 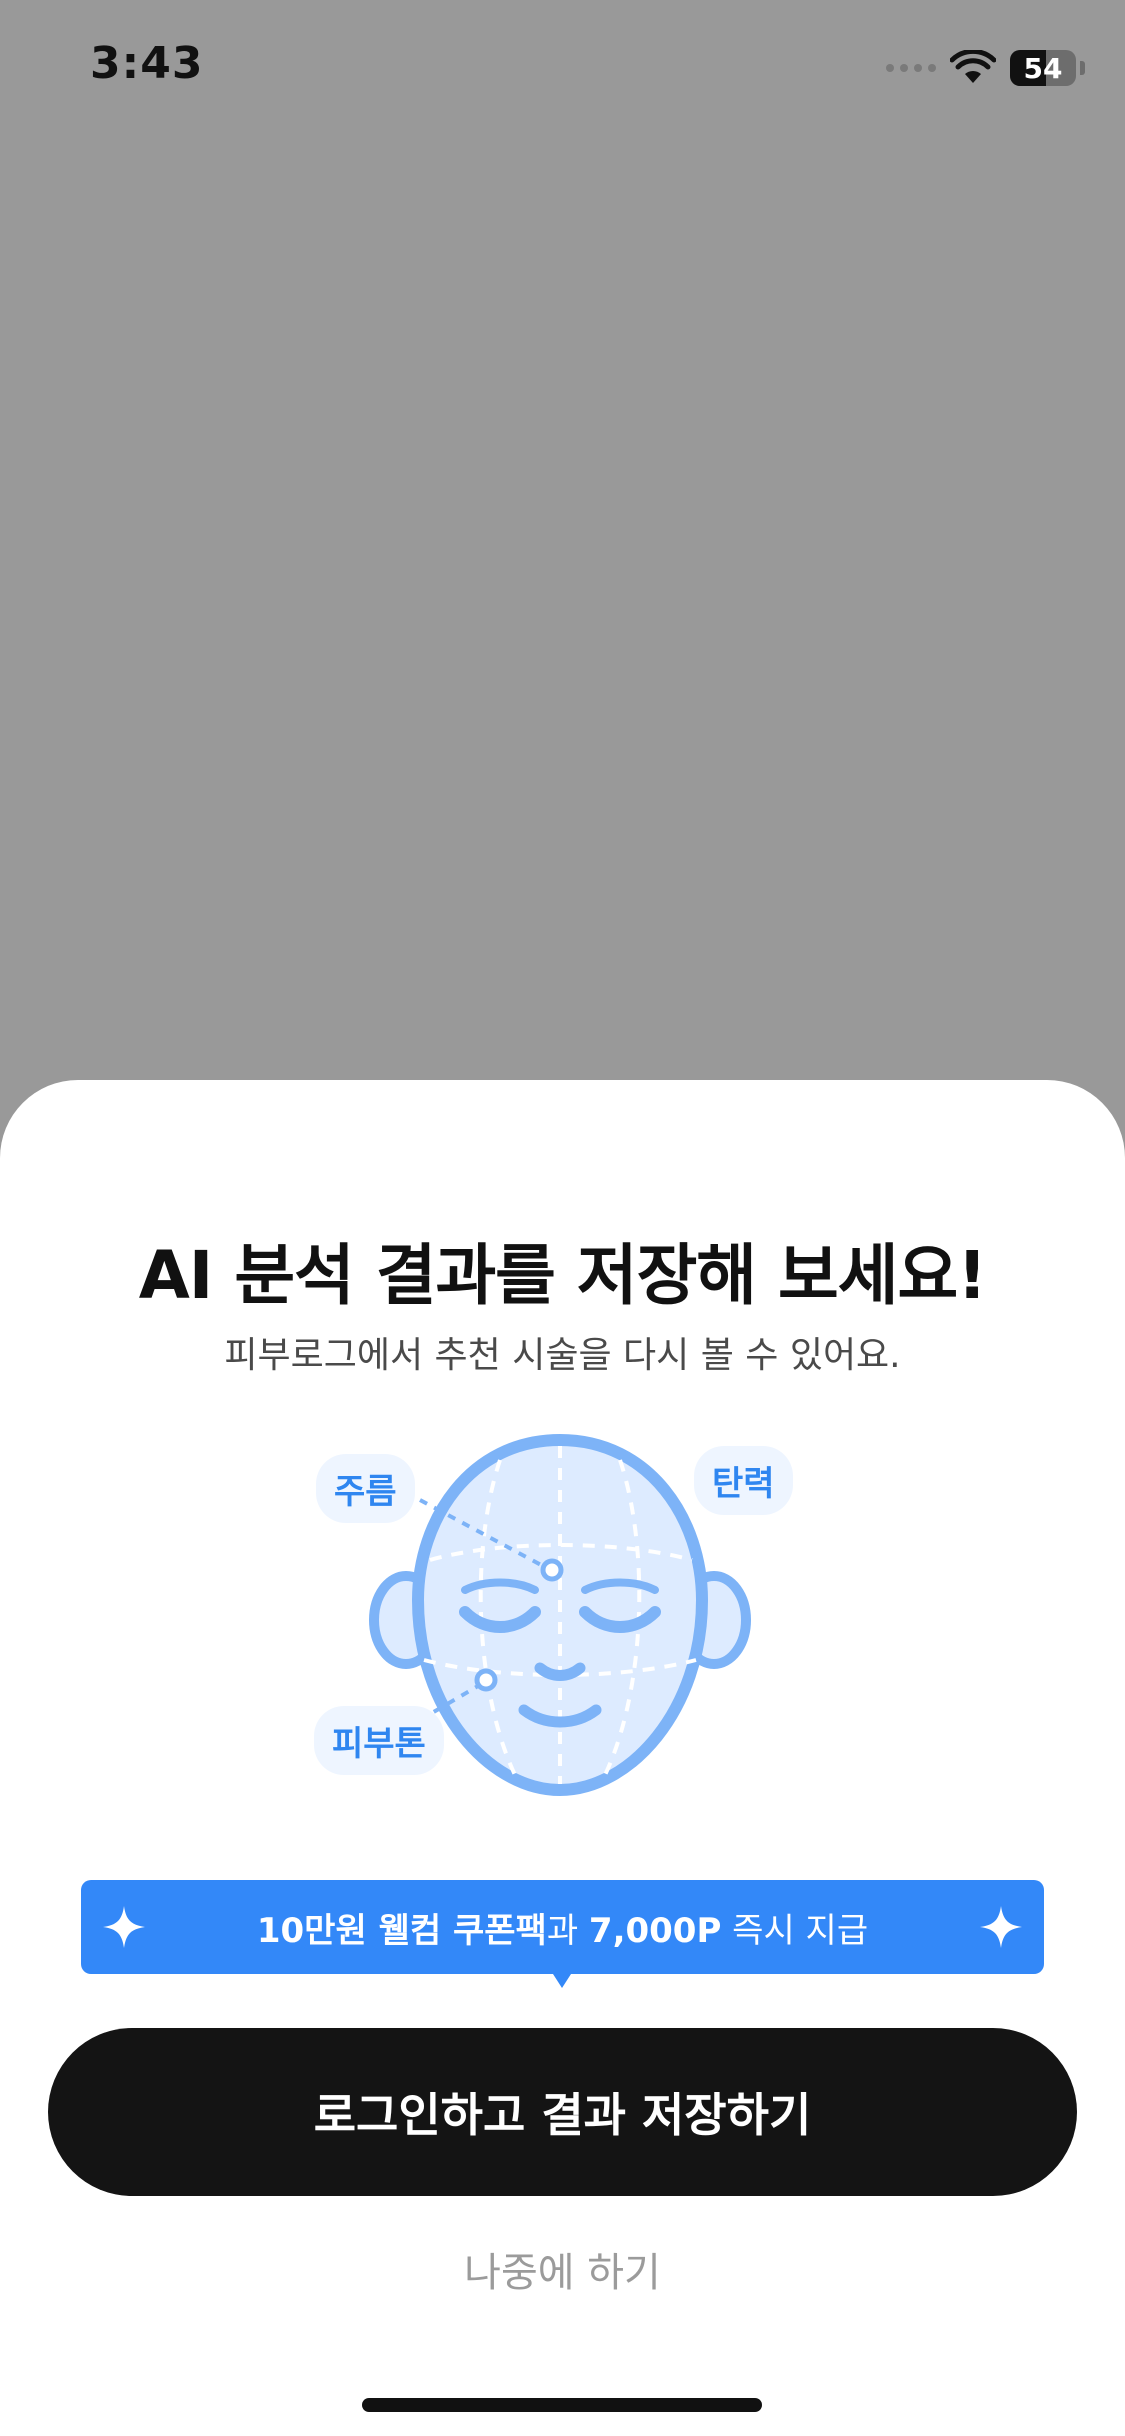 What do you see at coordinates (401, 1930) in the screenshot?
I see `promo-coupon: 10만원 웰컴 쿠폰팩` at bounding box center [401, 1930].